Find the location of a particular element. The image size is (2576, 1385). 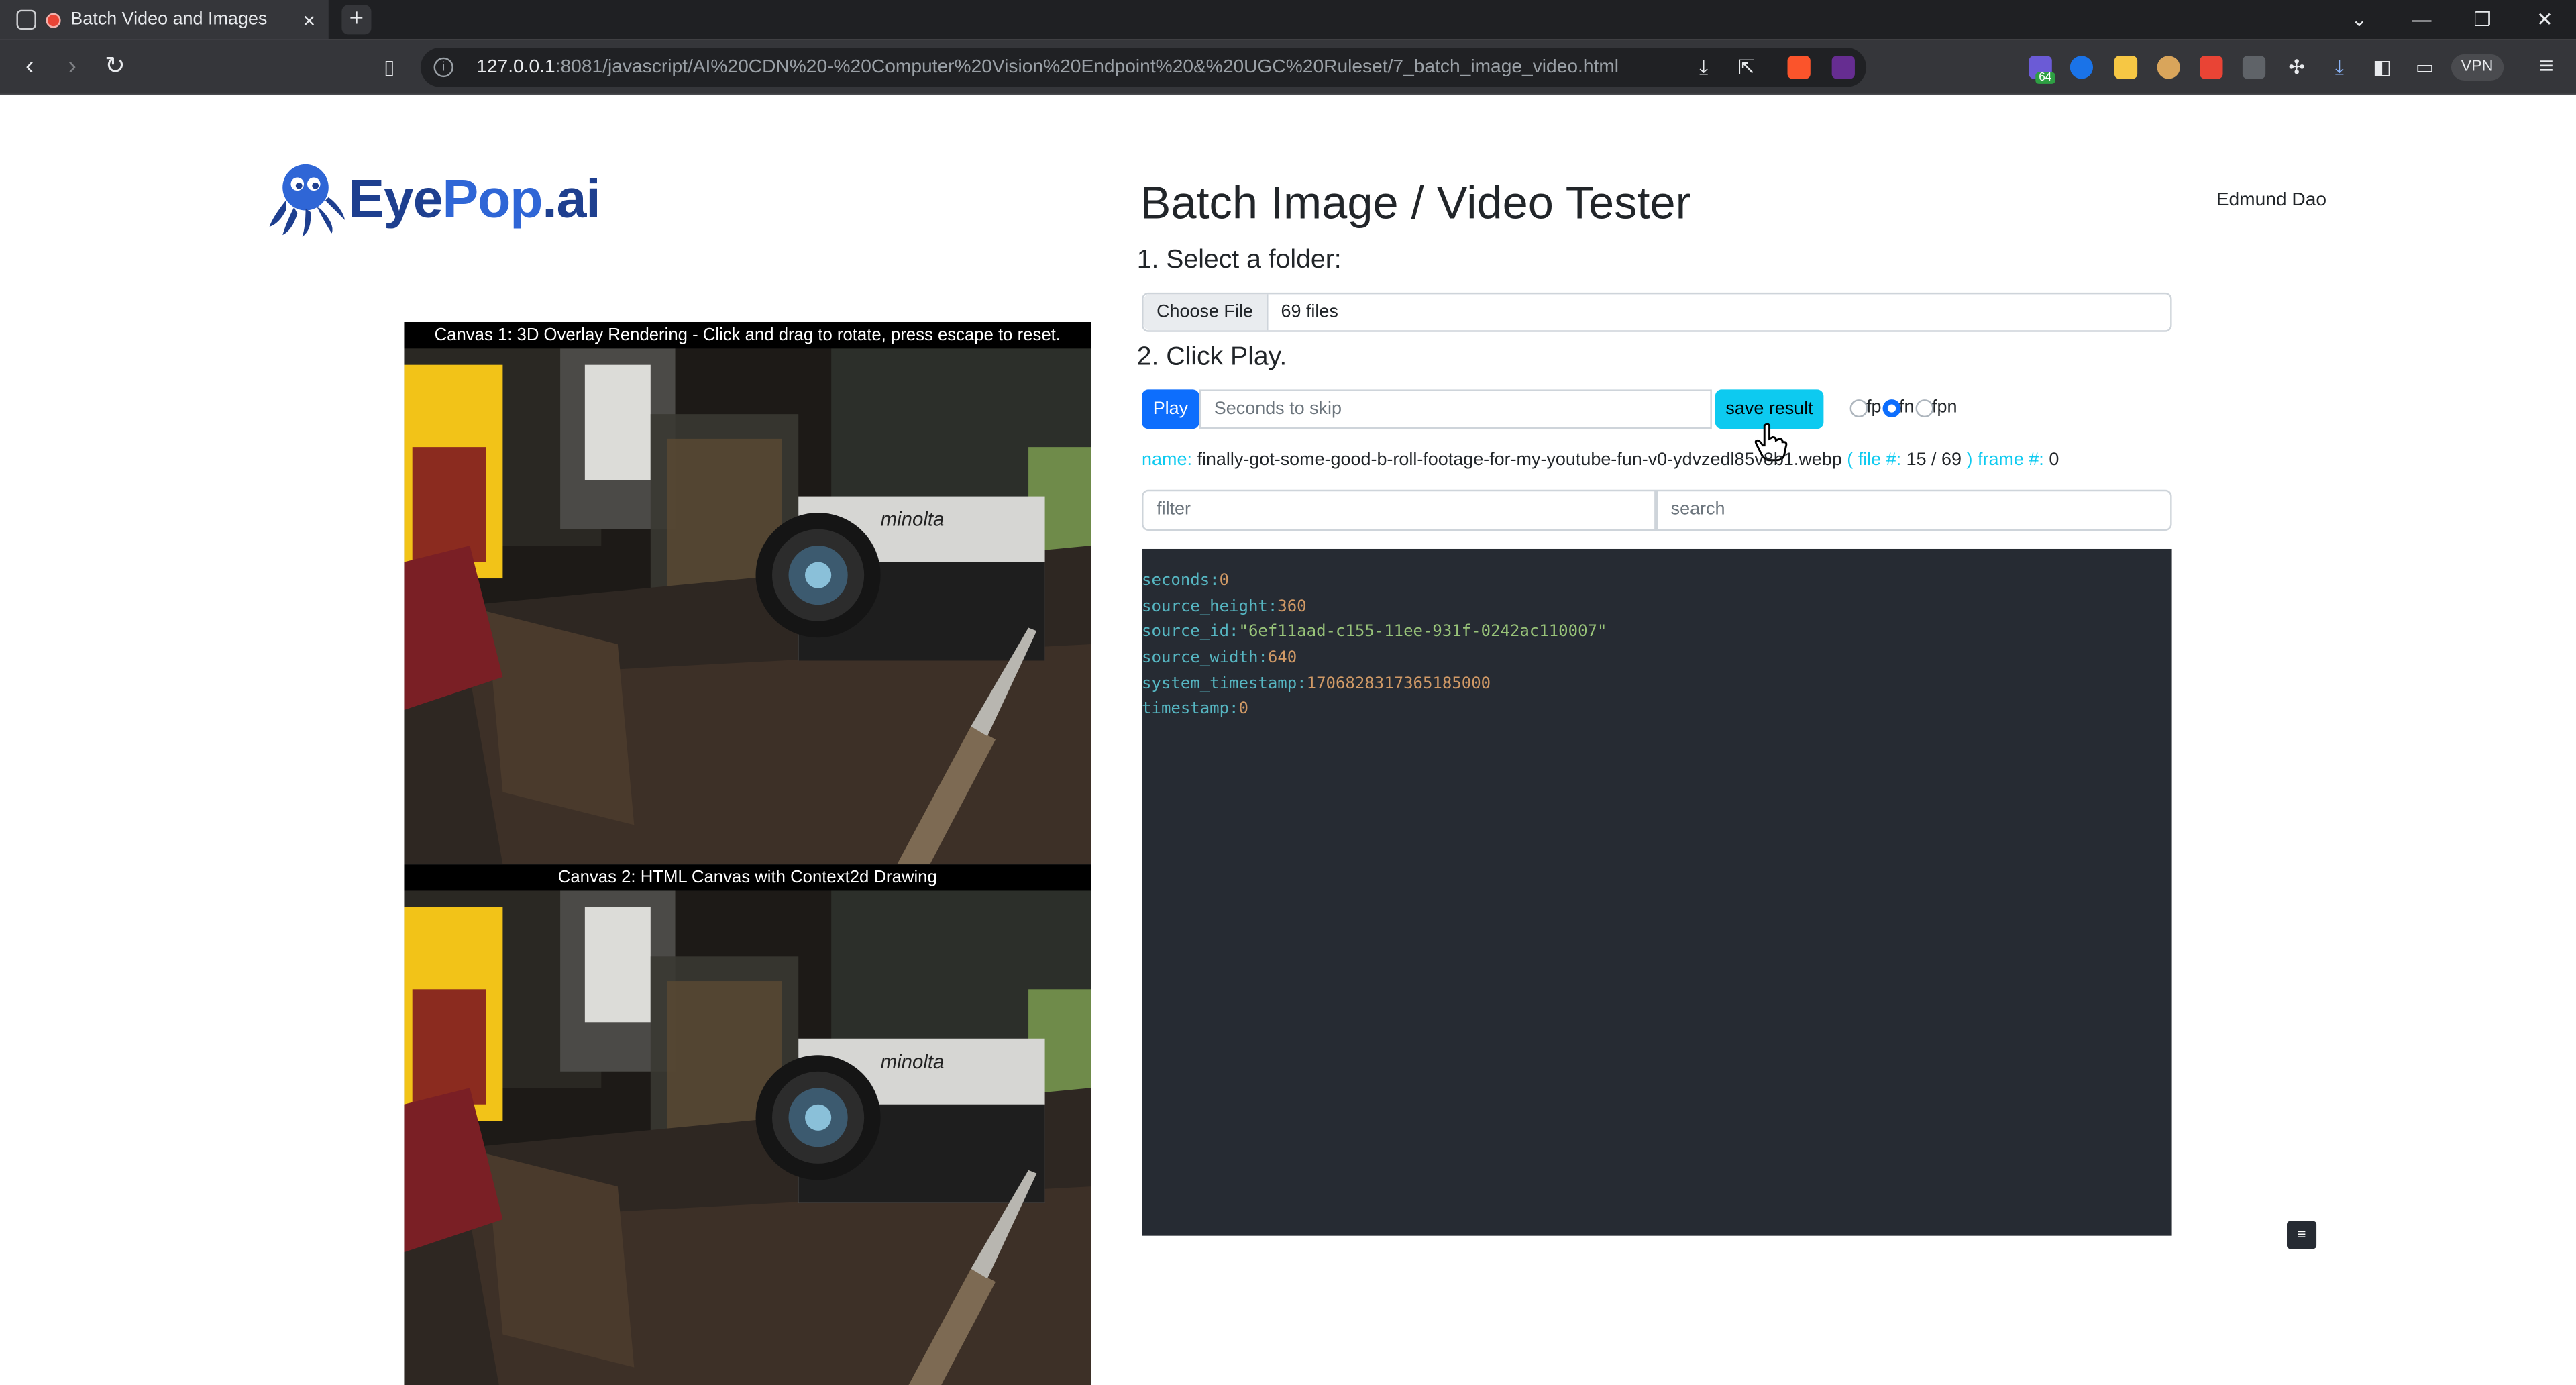

json-key: source_height: is located at coordinates (1210, 606).